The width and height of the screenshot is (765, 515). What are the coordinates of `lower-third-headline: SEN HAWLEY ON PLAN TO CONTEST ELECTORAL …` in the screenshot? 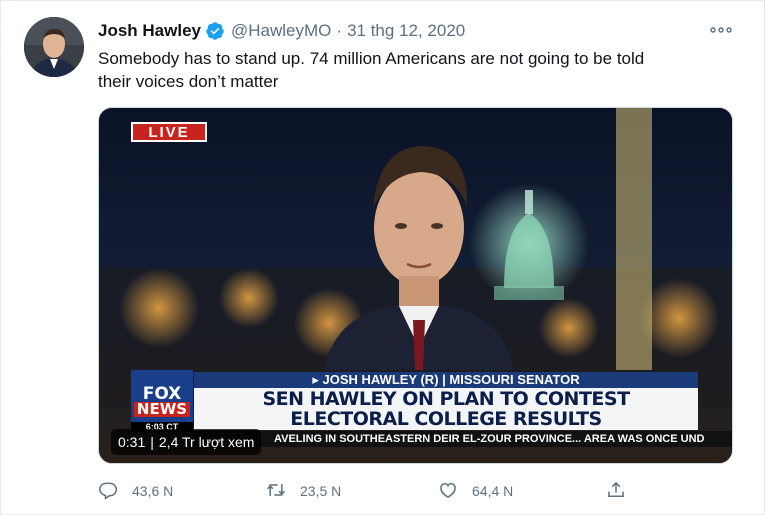 It's located at (446, 409).